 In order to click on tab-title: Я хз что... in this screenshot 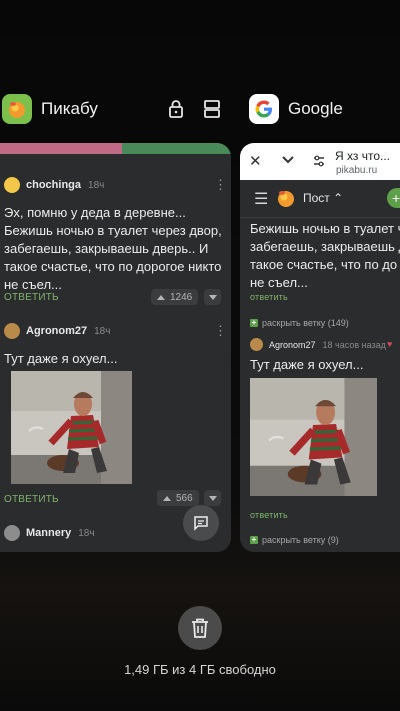, I will do `click(362, 156)`.